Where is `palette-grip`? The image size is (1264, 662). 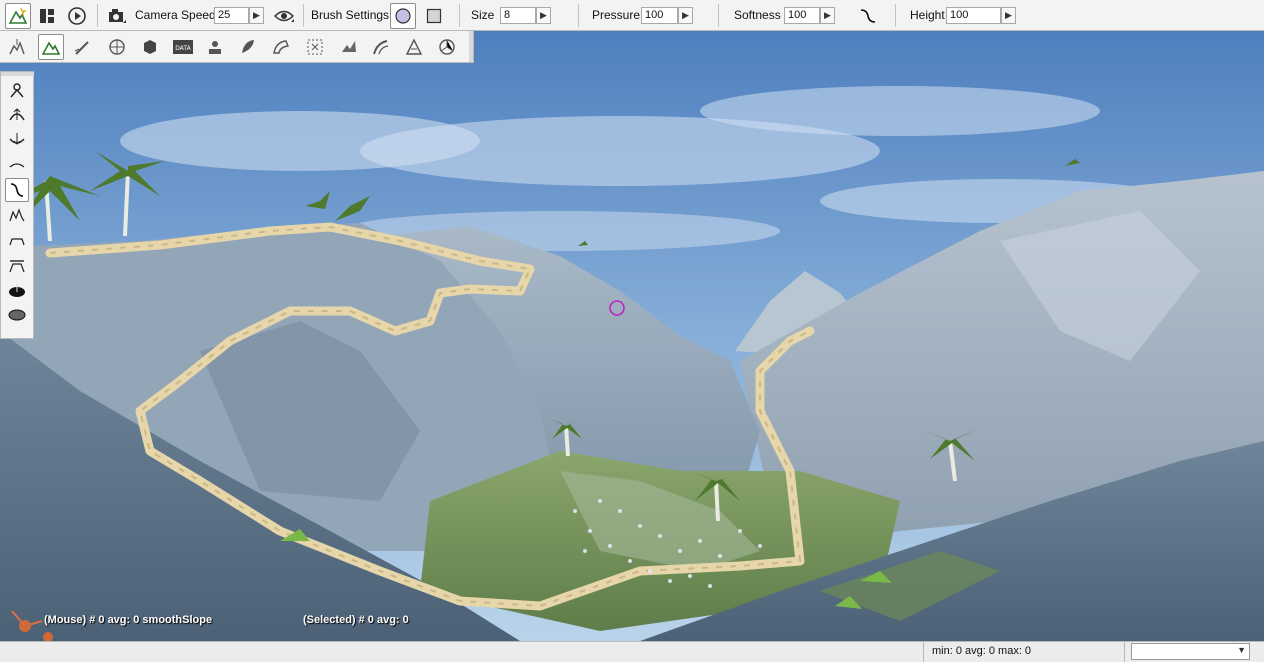
palette-grip is located at coordinates (17, 74).